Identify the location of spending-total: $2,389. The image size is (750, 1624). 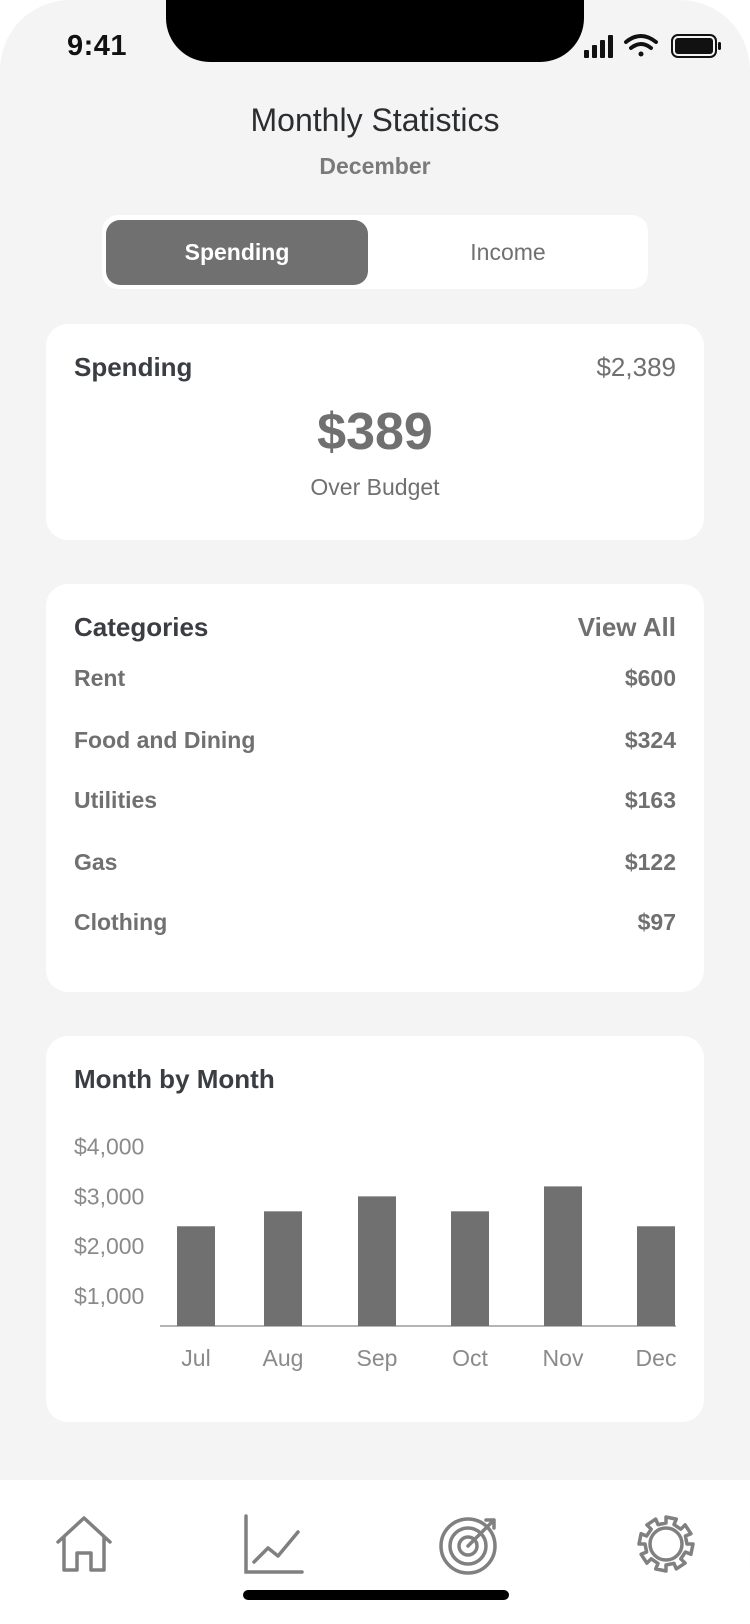
(636, 367).